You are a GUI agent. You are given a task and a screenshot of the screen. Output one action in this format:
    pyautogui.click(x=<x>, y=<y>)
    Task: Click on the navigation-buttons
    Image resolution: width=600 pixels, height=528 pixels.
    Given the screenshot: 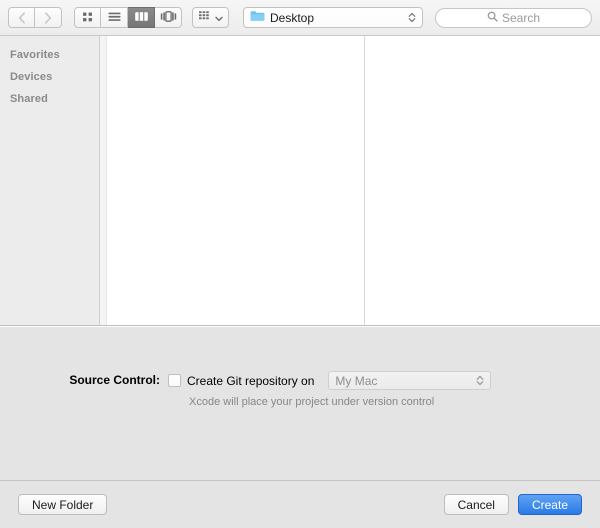 What is the action you would take?
    pyautogui.click(x=35, y=17)
    